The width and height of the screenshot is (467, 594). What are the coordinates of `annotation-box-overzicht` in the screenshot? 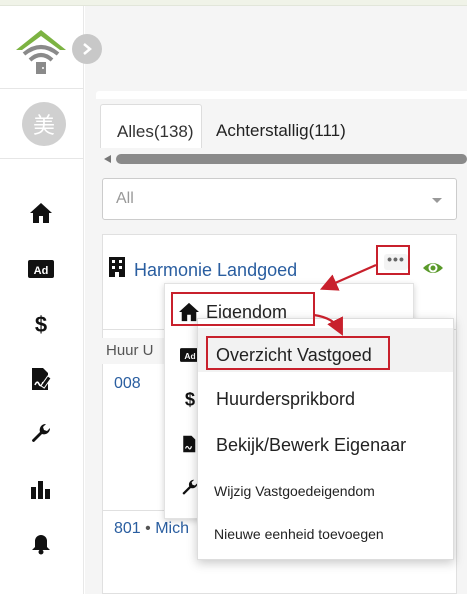 It's located at (298, 353).